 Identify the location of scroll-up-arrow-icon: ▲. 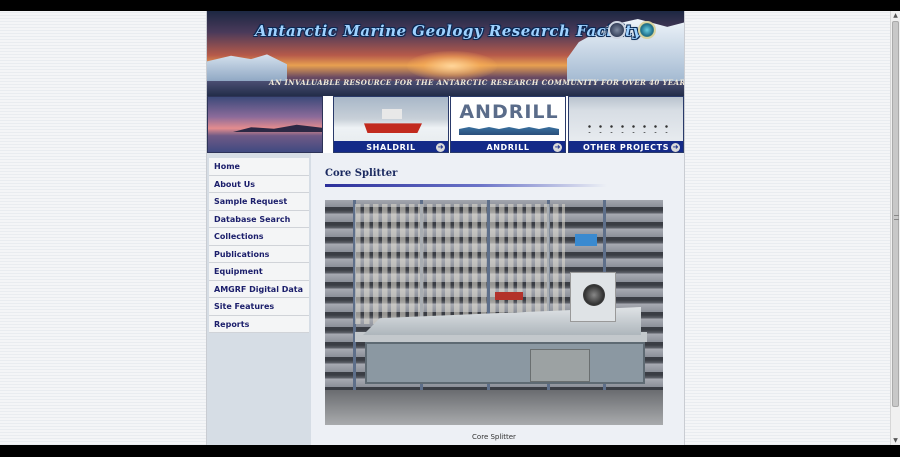
(895, 15).